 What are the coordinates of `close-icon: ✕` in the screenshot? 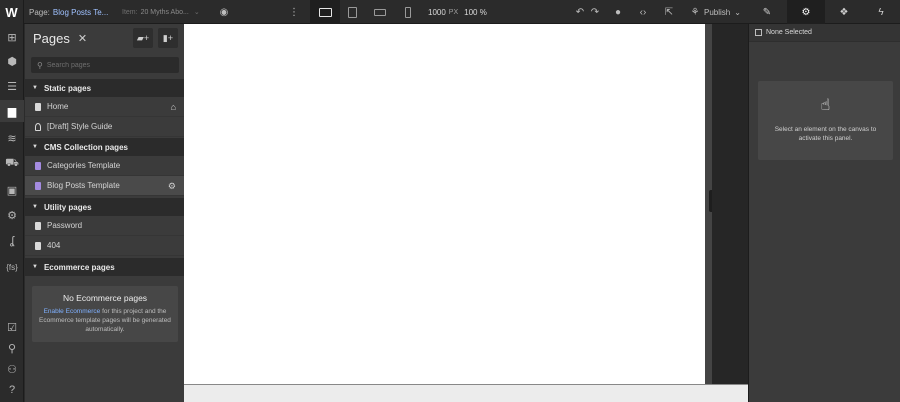 It's located at (82, 38).